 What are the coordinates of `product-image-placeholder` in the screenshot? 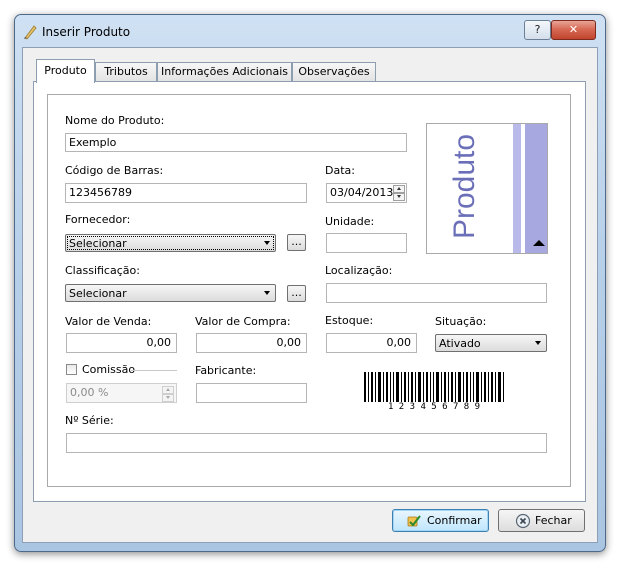 It's located at (530, 188).